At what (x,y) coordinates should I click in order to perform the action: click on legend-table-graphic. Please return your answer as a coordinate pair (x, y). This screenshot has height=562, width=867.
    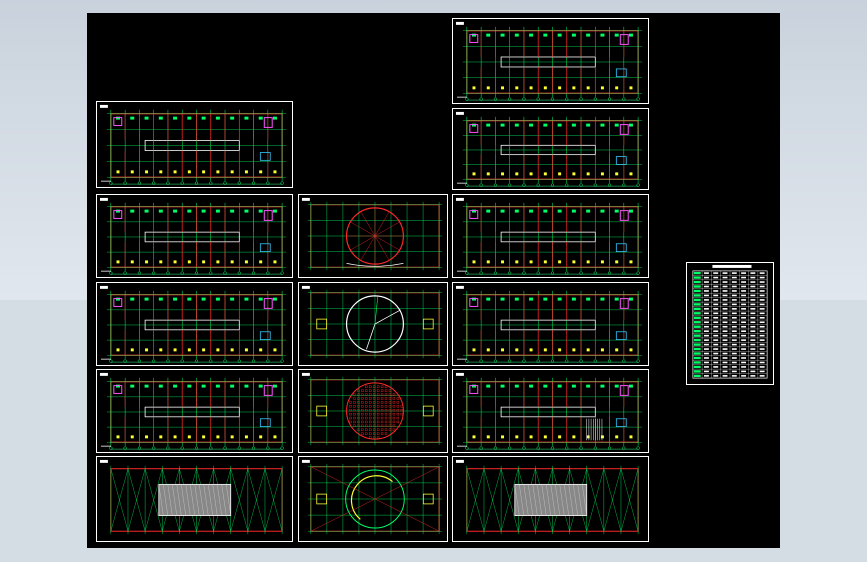
    Looking at the image, I should click on (730, 321).